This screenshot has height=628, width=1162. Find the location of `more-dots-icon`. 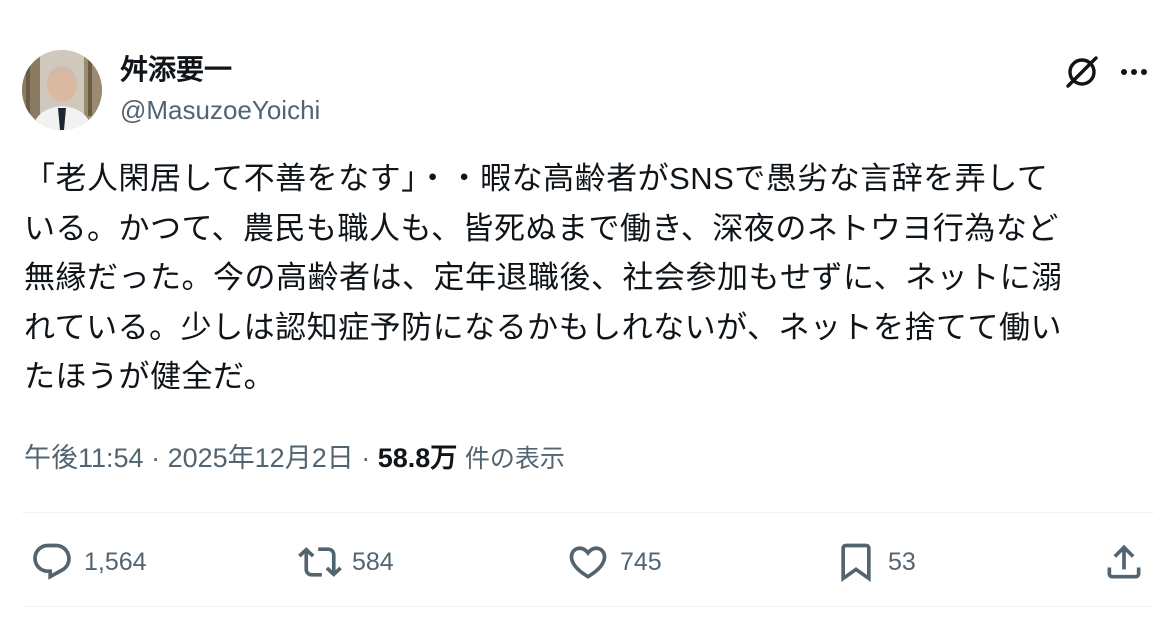

more-dots-icon is located at coordinates (1134, 72).